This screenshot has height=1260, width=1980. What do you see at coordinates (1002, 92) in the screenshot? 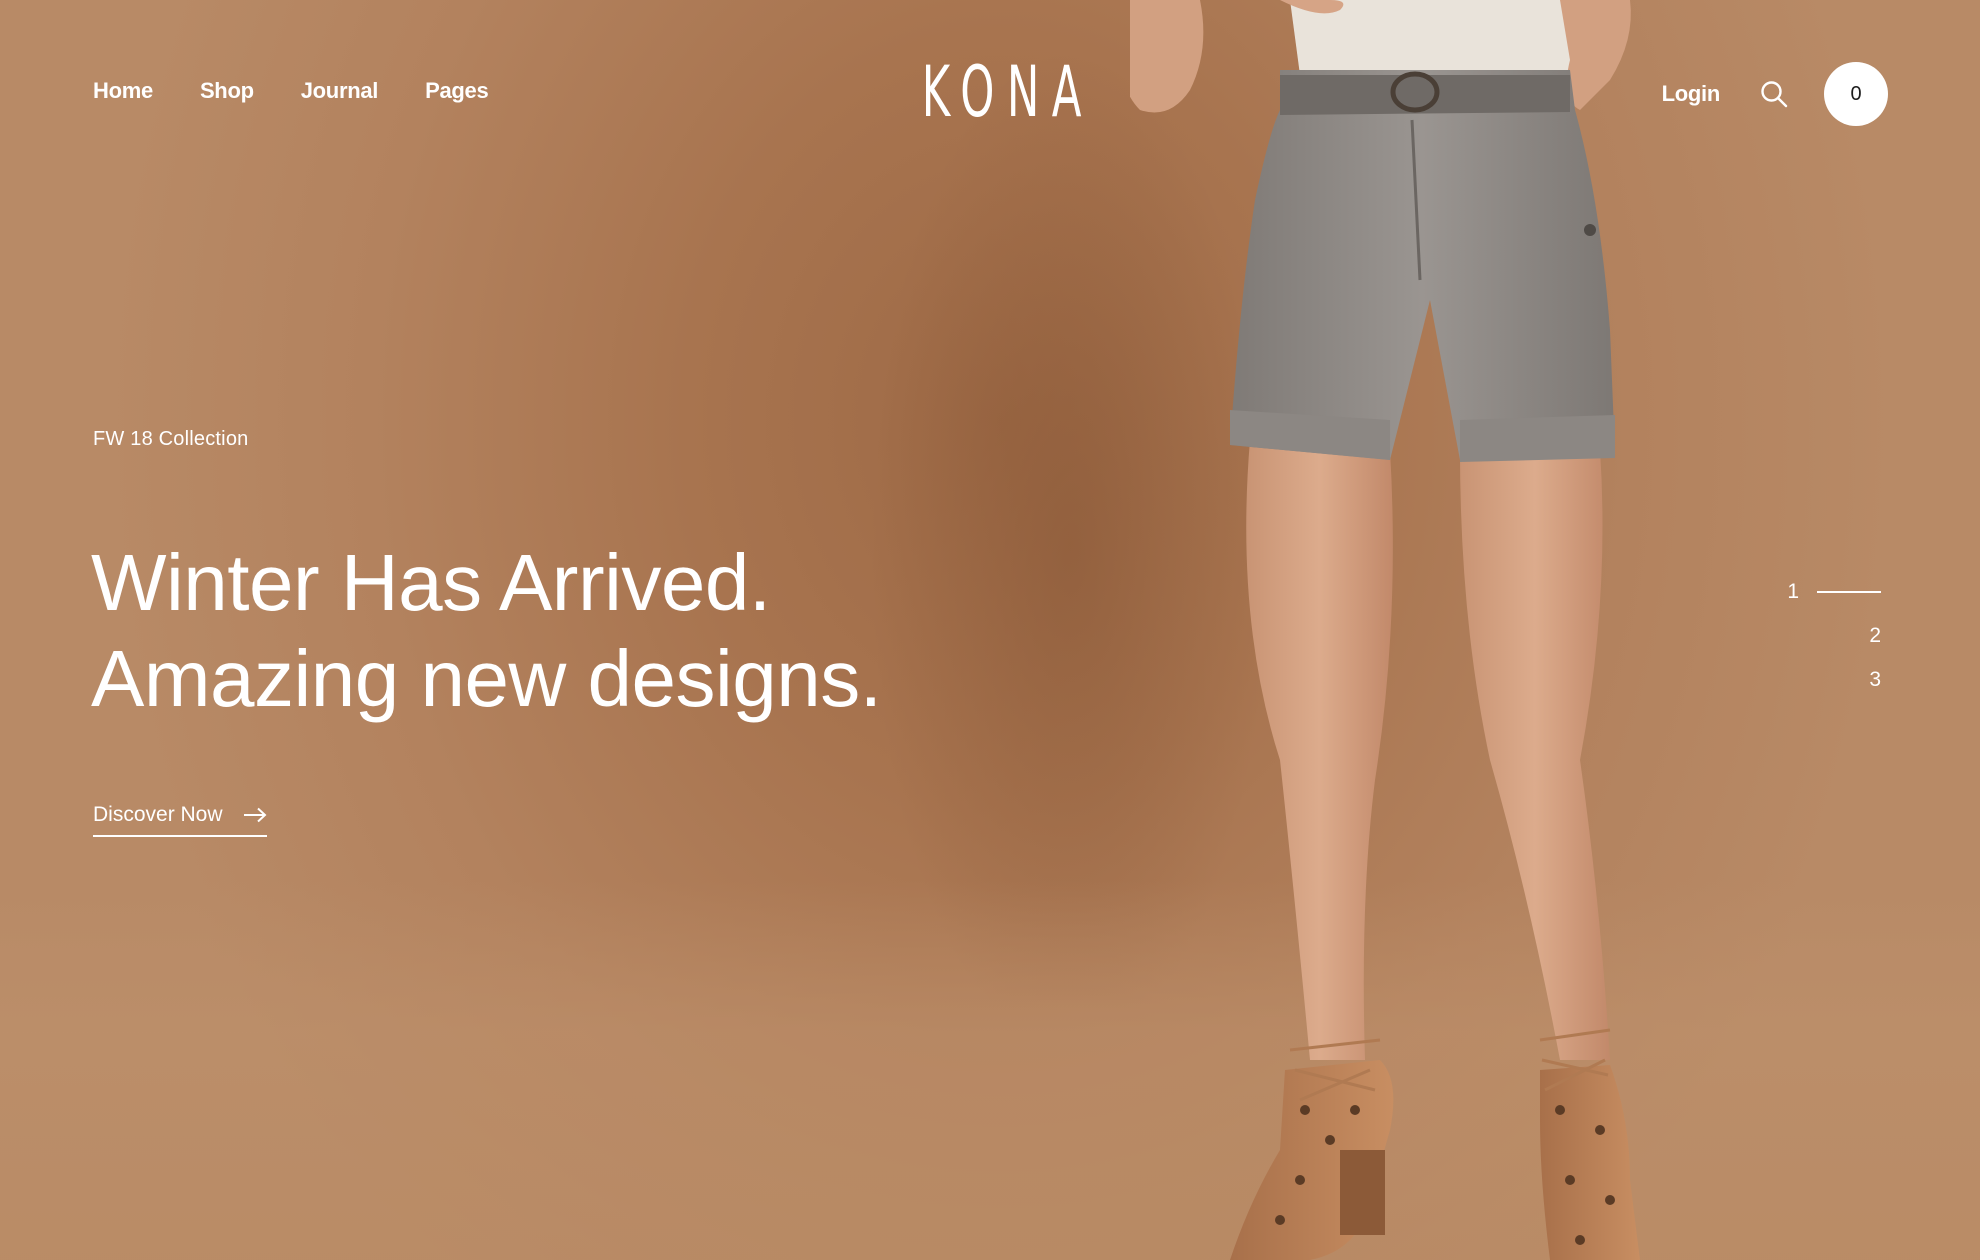
I see `site-logo: KONA` at bounding box center [1002, 92].